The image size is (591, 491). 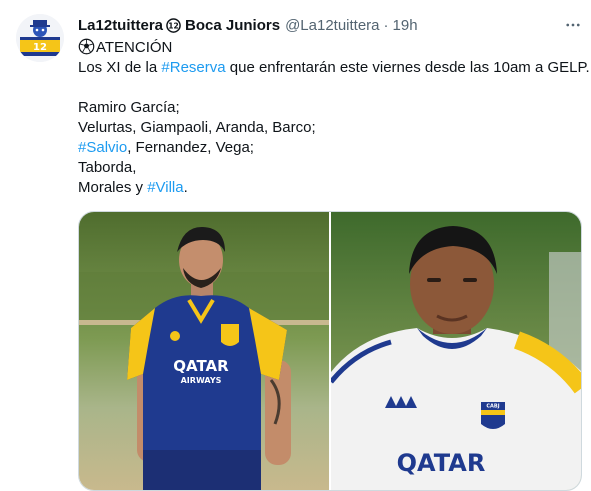 What do you see at coordinates (129, 107) in the screenshot?
I see `tweet-line-3: Ramiro García;` at bounding box center [129, 107].